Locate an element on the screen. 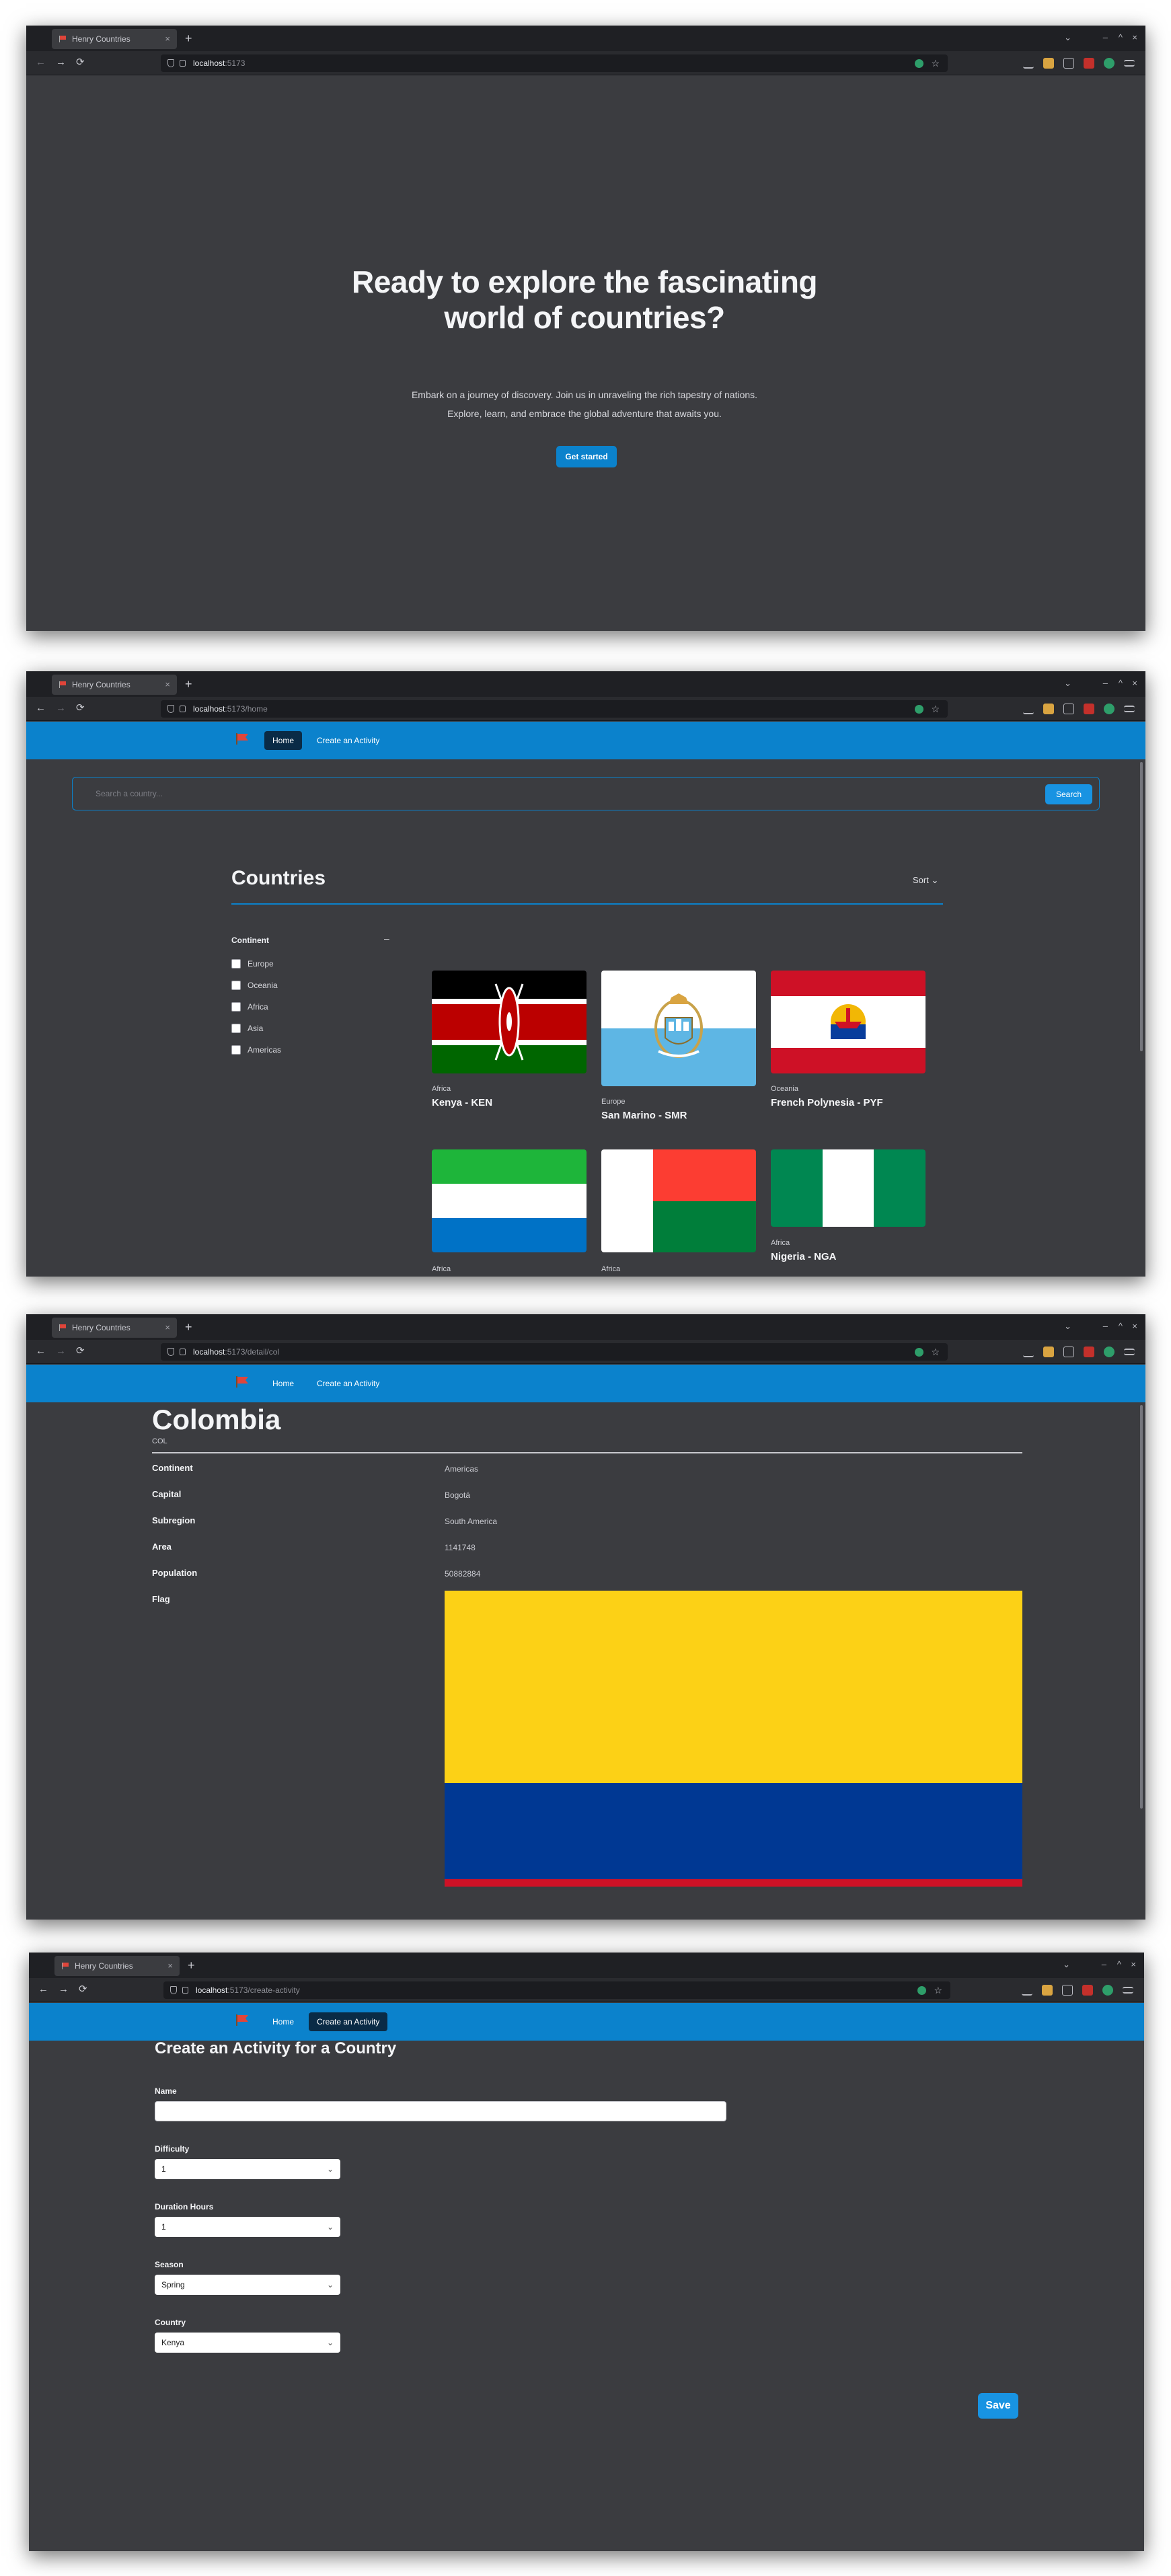 This screenshot has height=2576, width=1171. address-field: localhost:5173 ☆ is located at coordinates (554, 63).